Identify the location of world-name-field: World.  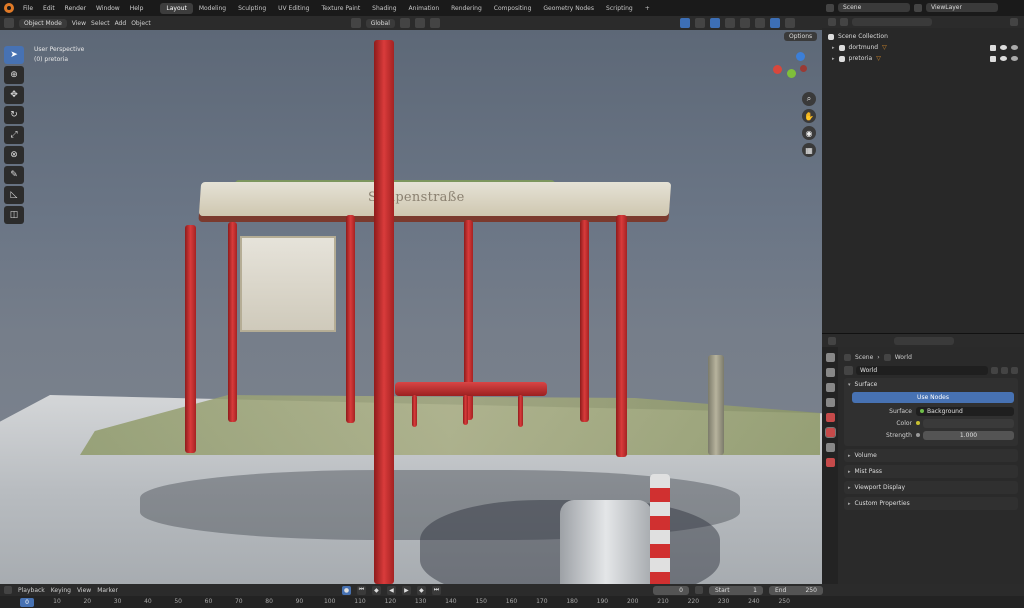
(922, 370).